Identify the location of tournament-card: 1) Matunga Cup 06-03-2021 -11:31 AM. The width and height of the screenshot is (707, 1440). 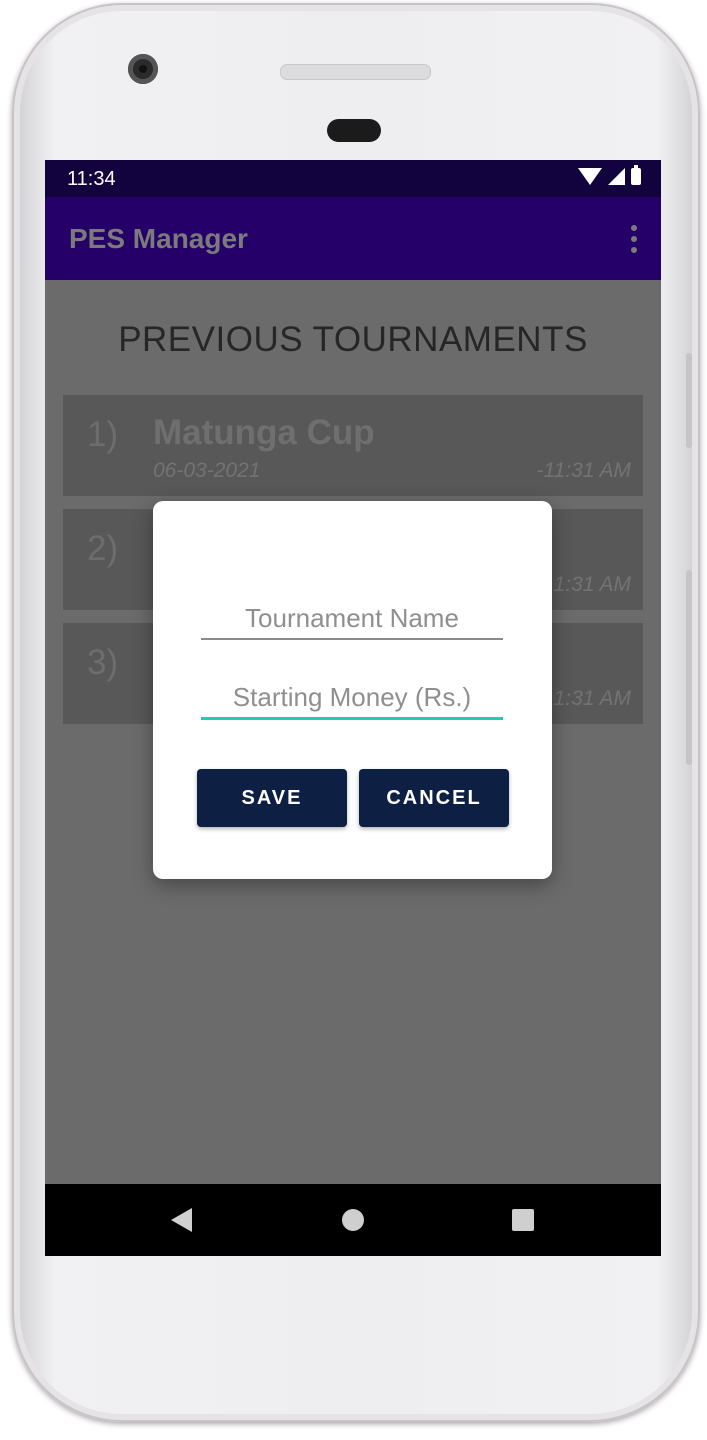
(353, 445).